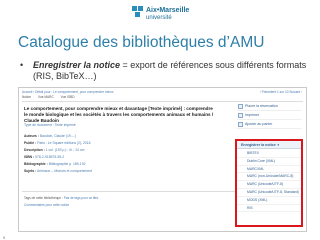 The image size is (320, 240). Describe the element at coordinates (29, 157) in the screenshot. I see `field-label: ISBN :` at that location.